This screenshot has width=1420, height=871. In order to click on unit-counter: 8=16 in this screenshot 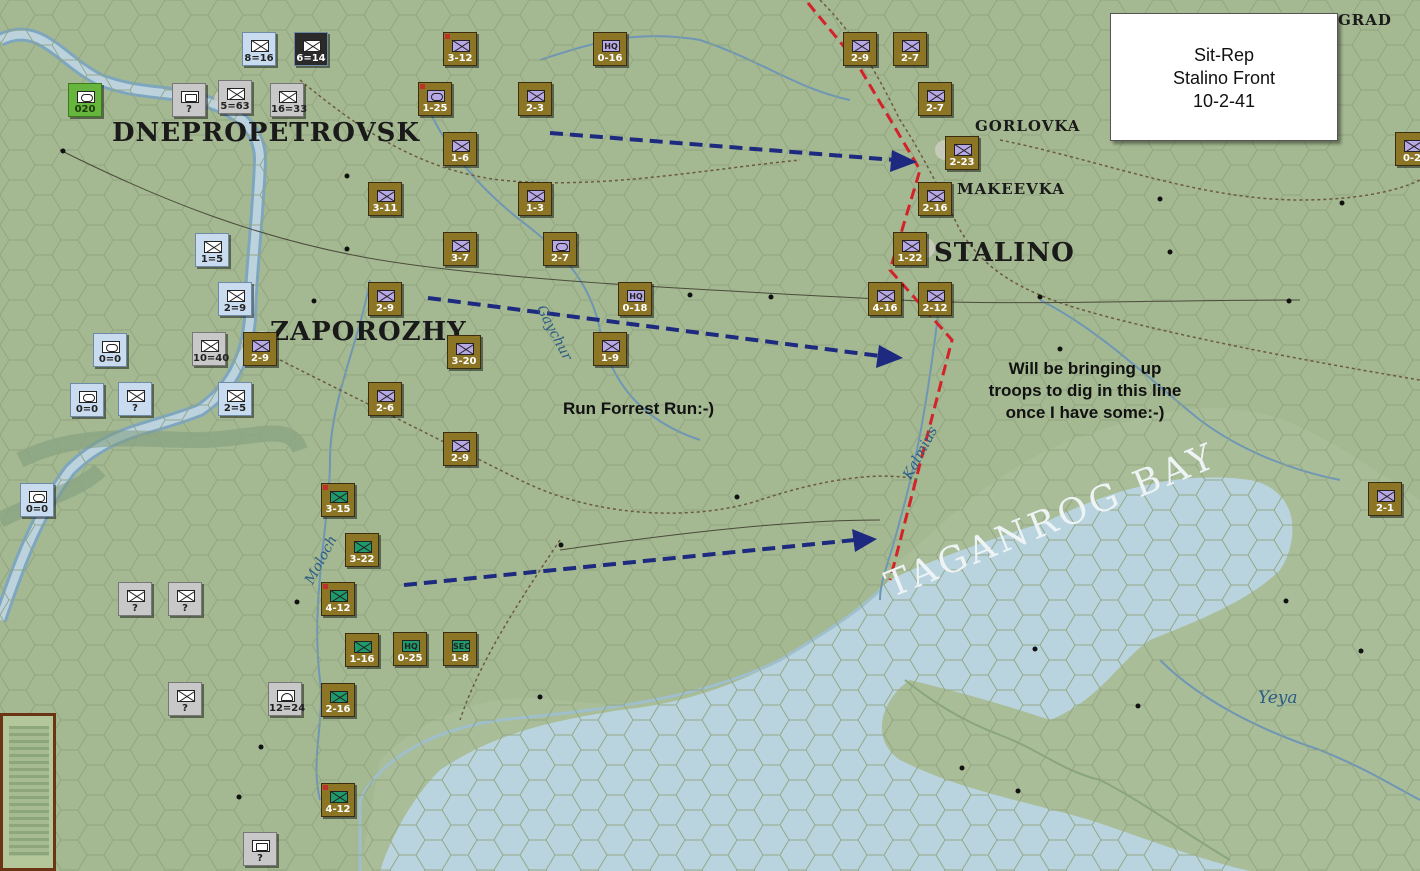, I will do `click(259, 49)`.